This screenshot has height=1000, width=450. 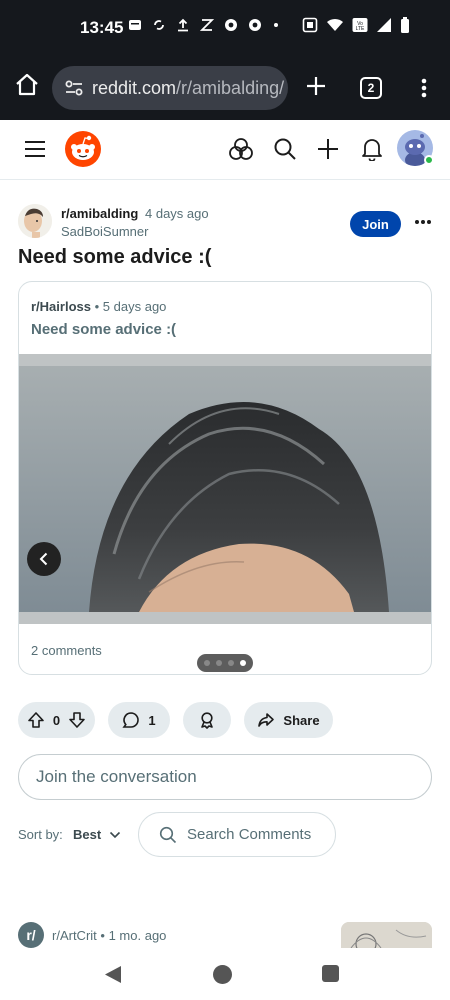 I want to click on svg-text: LTE, so click(x=360, y=29).